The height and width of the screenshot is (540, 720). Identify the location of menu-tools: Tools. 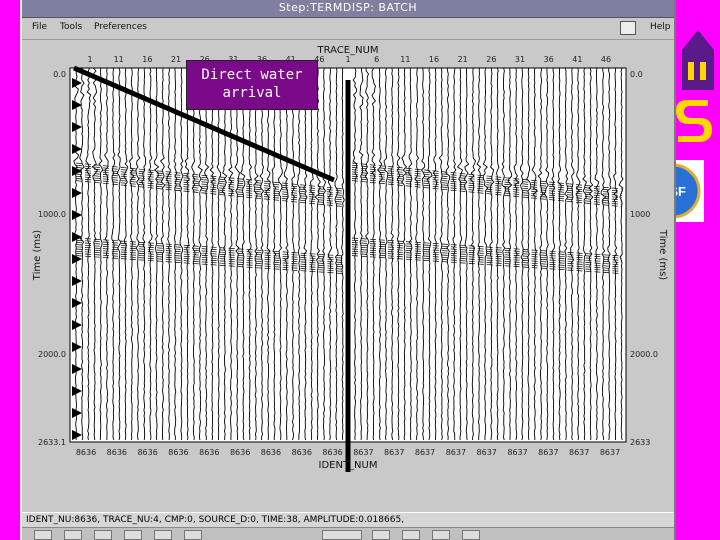
(71, 27).